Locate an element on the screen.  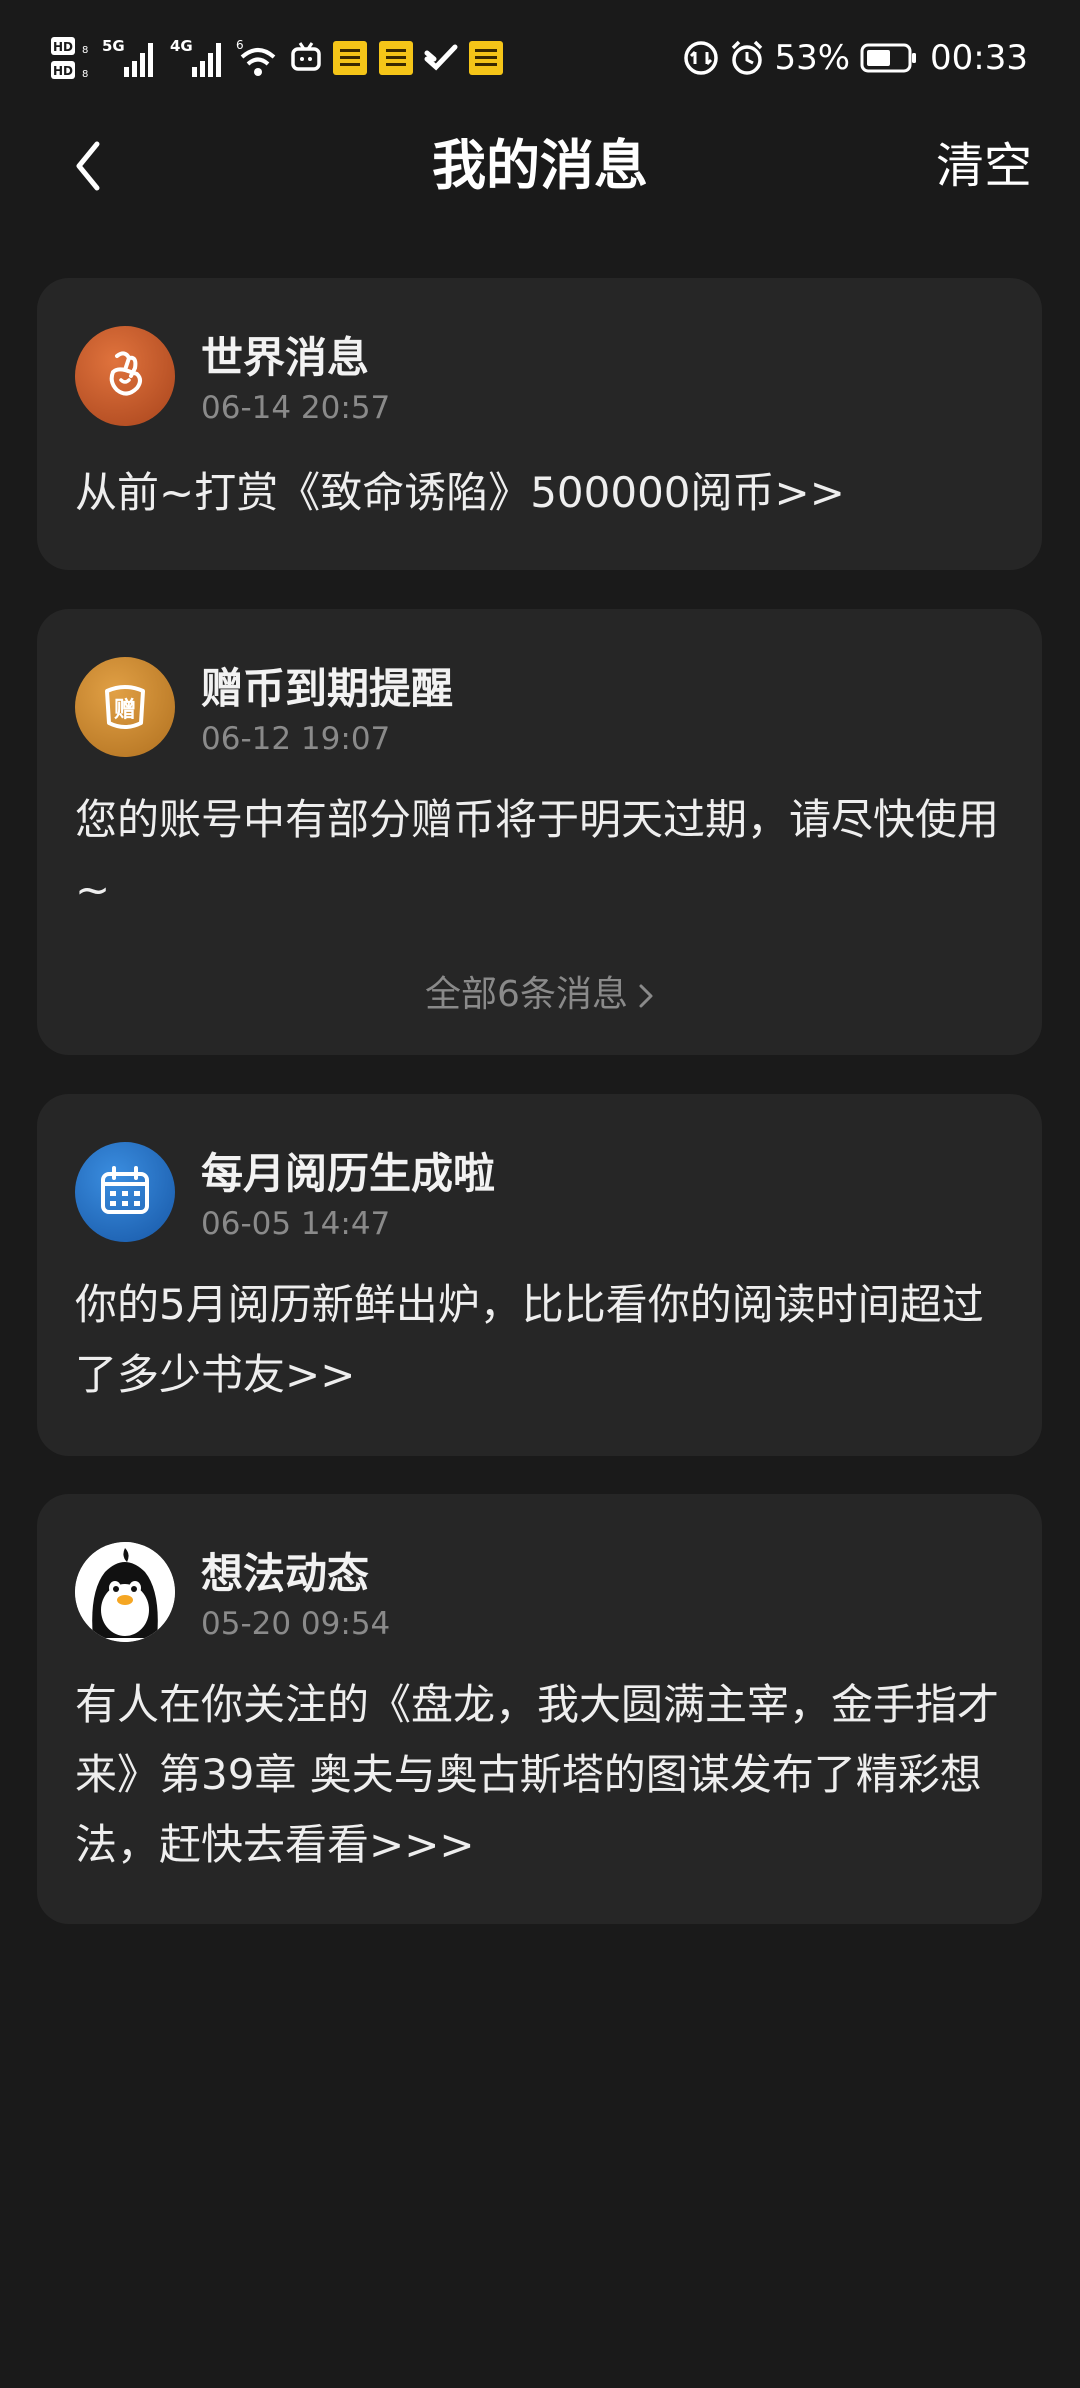
battery-icon is located at coordinates (888, 58).